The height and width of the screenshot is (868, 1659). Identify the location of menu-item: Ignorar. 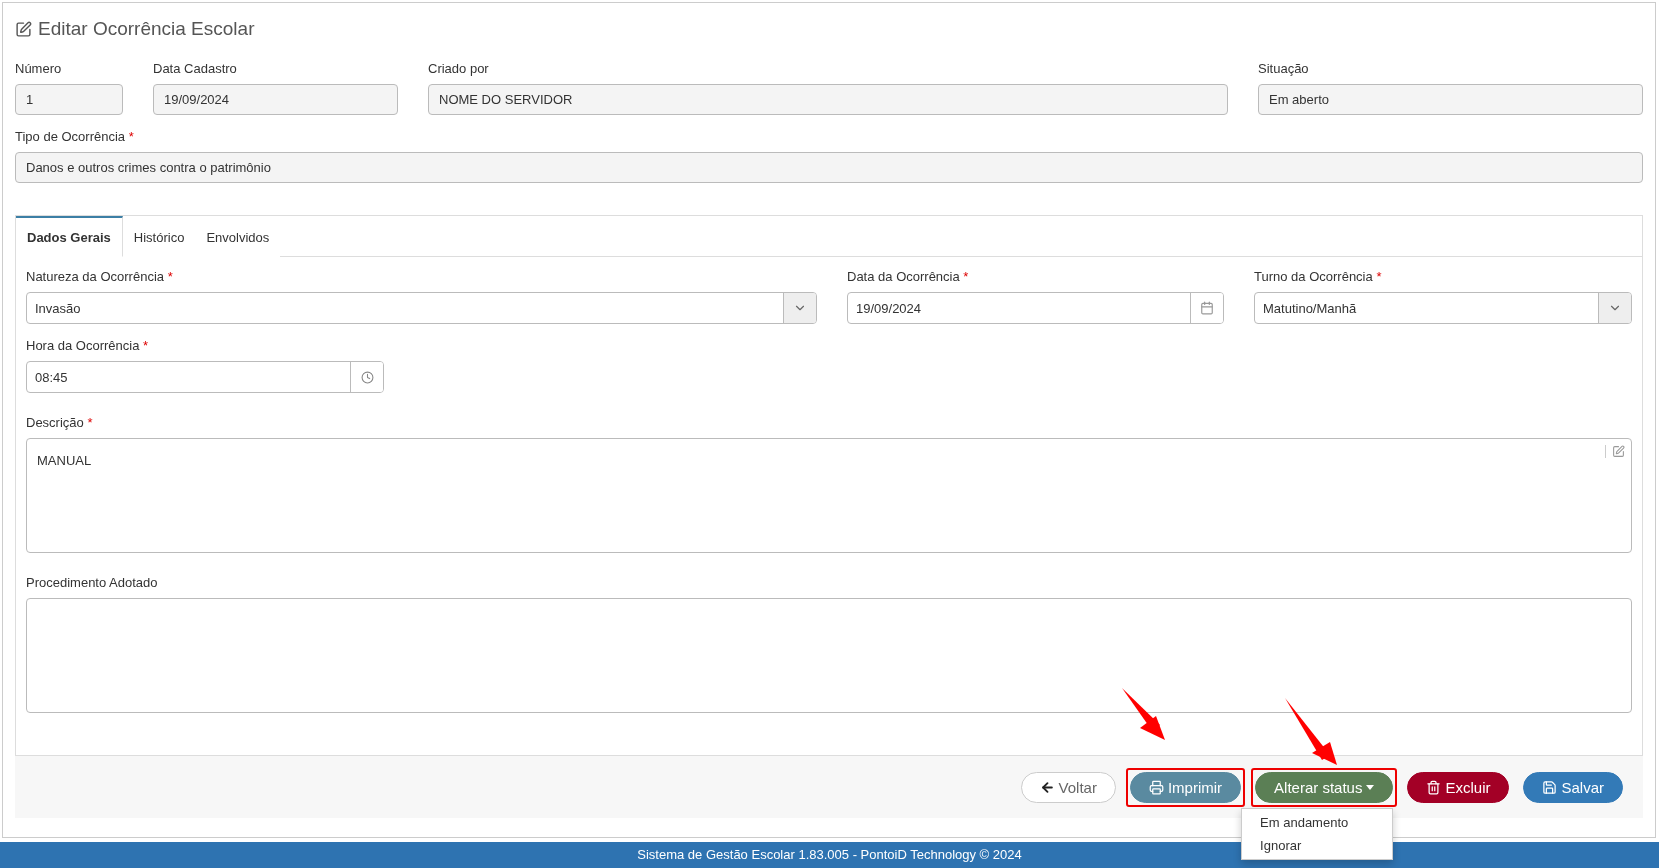
(1317, 845).